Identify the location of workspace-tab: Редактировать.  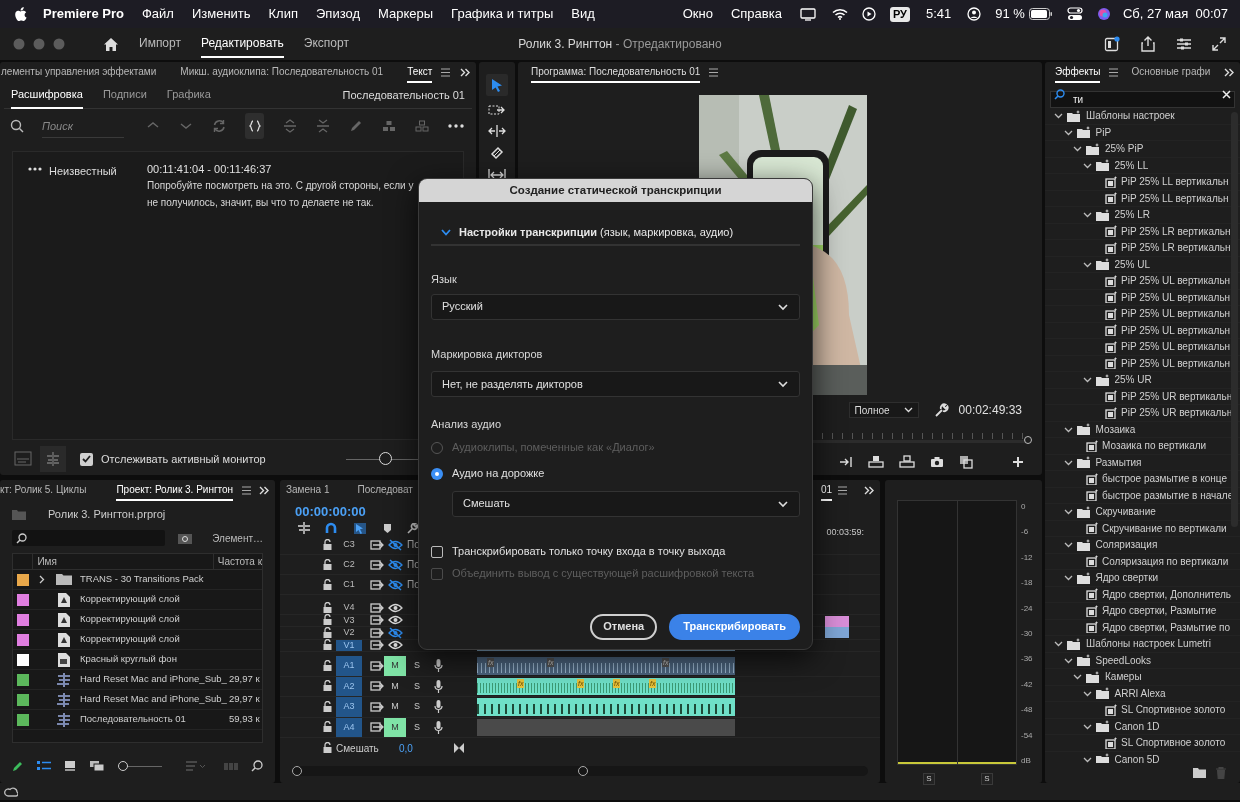
(242, 44).